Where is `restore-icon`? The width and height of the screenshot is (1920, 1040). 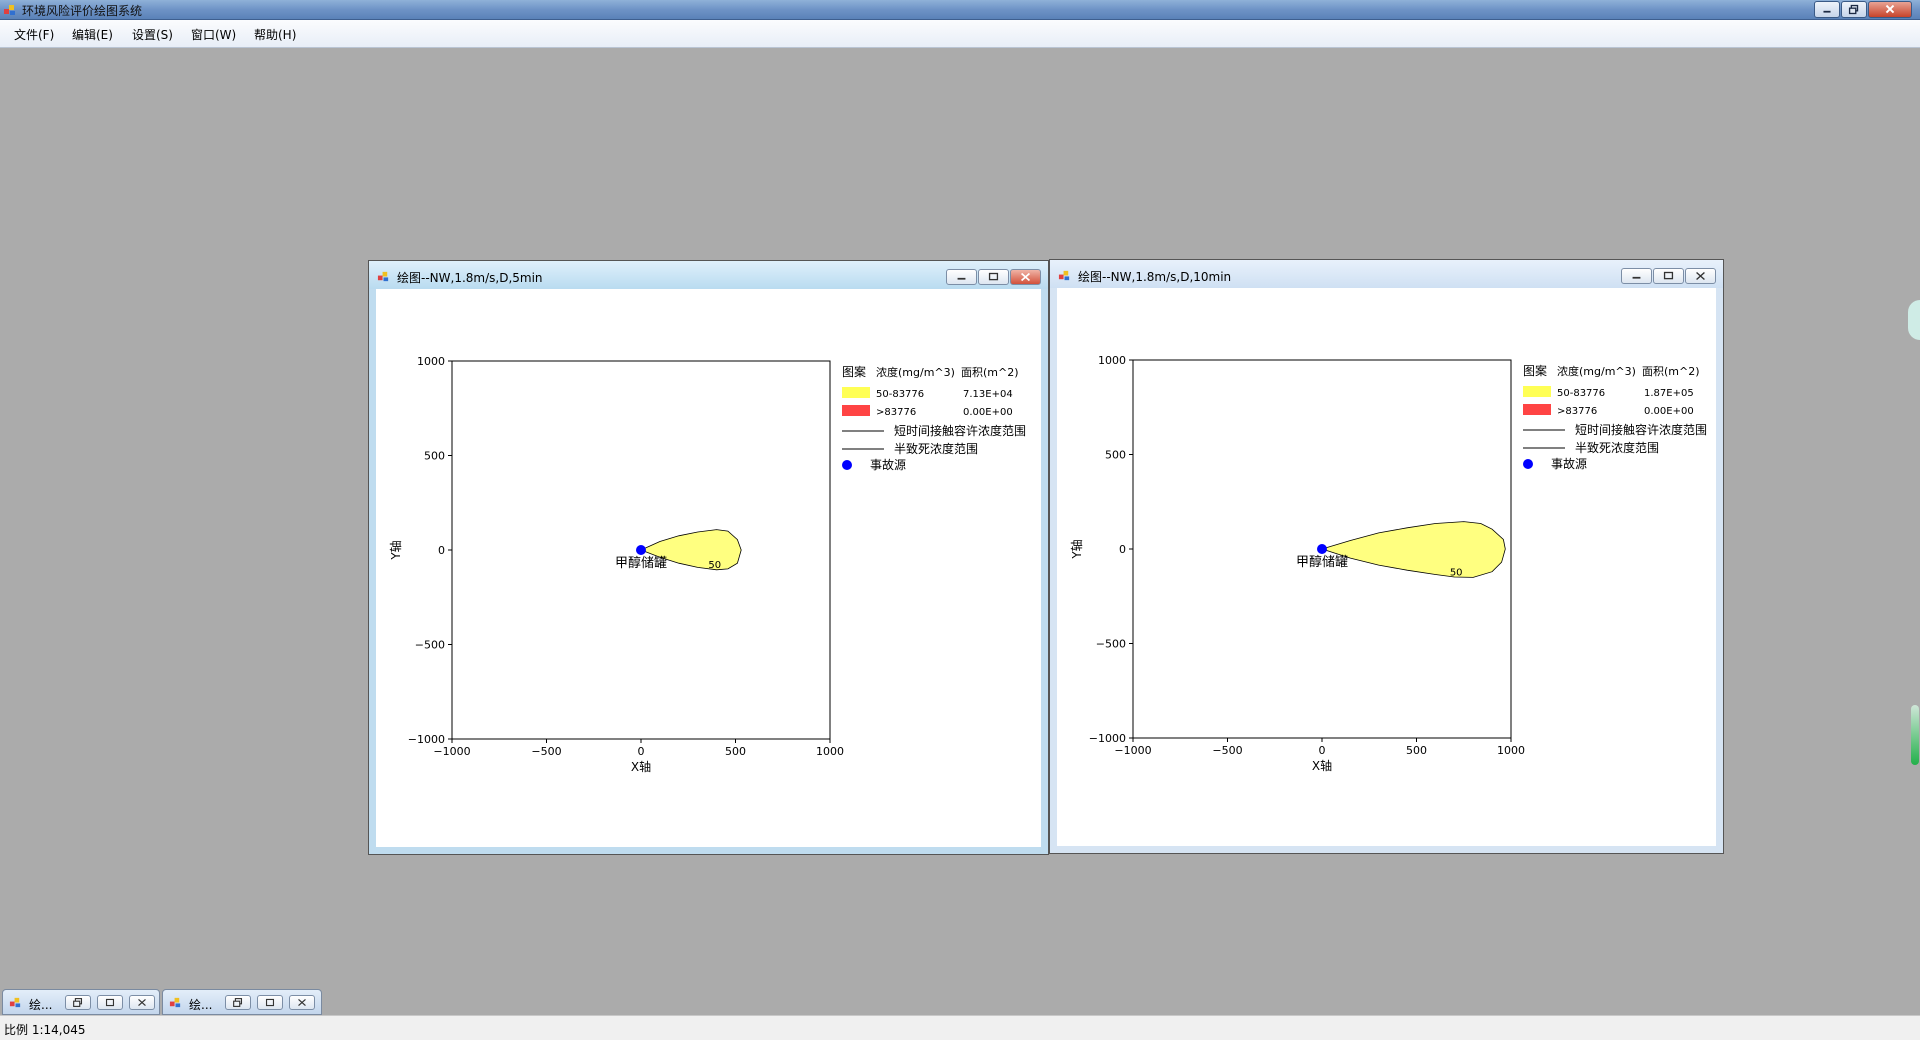
restore-icon is located at coordinates (1853, 9).